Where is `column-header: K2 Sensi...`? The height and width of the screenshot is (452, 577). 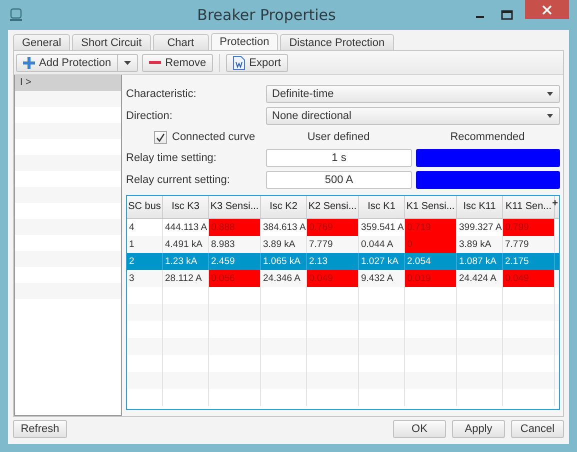 column-header: K2 Sensi... is located at coordinates (333, 207).